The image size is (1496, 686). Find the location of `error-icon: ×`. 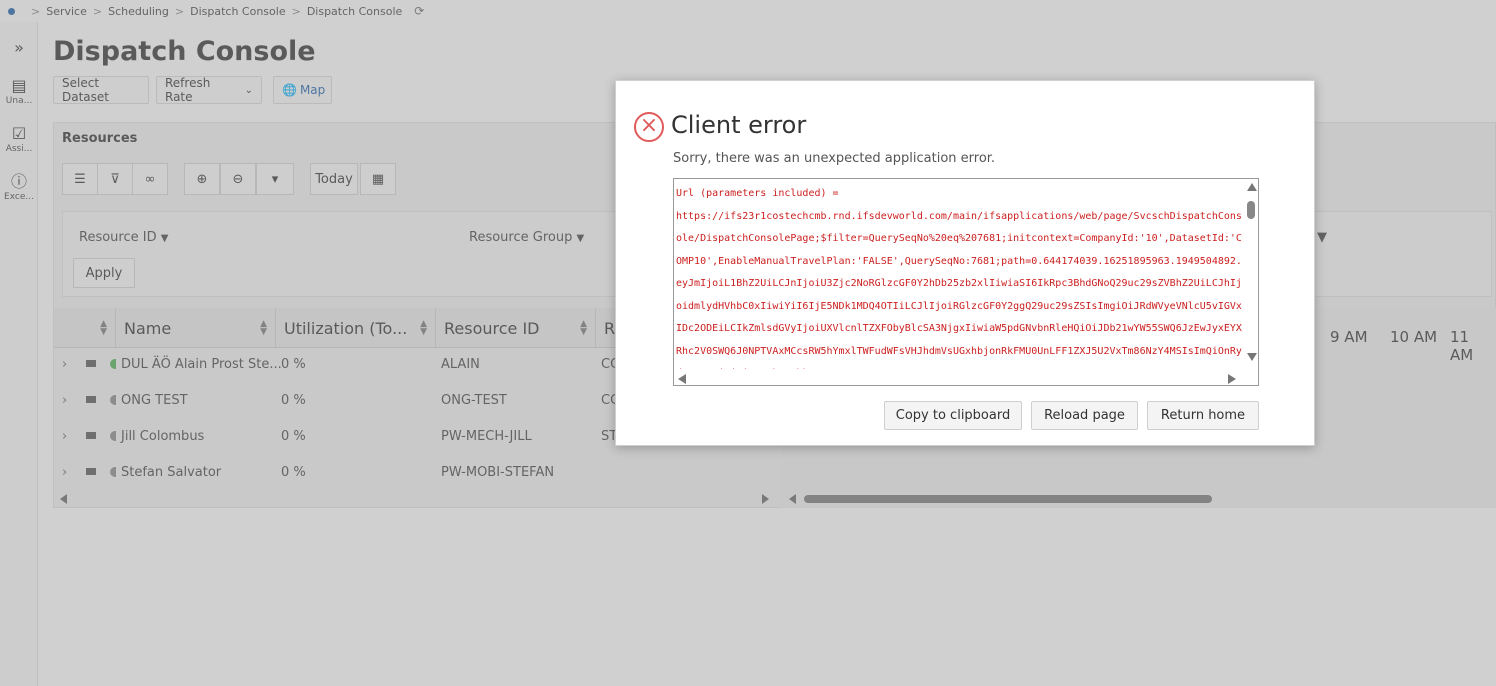

error-icon: × is located at coordinates (649, 127).